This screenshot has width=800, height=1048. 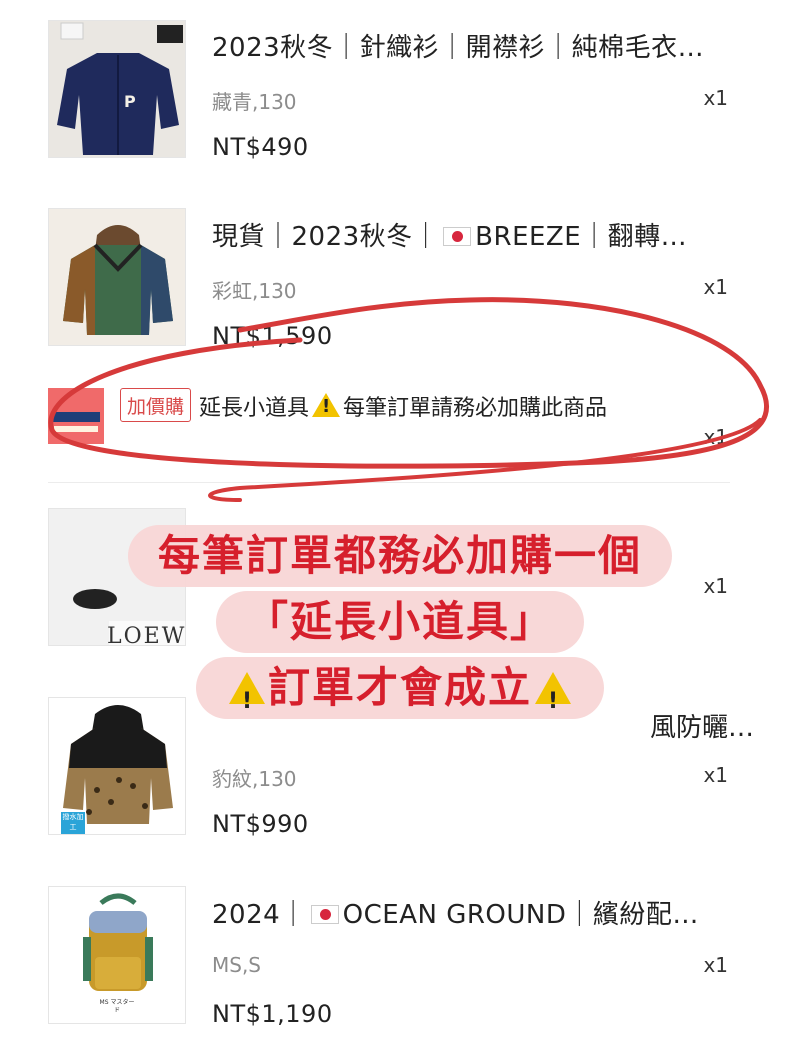 I want to click on product-variant: MS,S, so click(x=237, y=965).